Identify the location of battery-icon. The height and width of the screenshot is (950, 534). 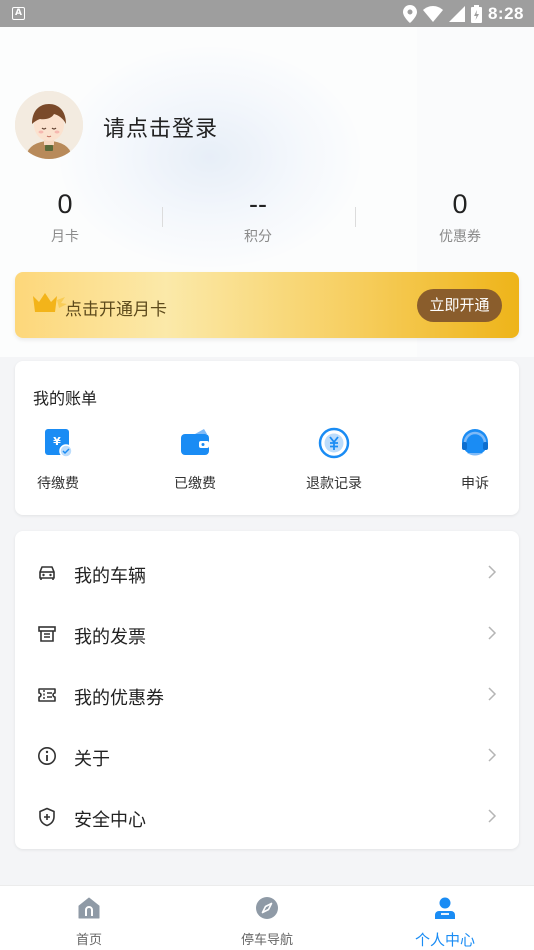
(476, 13).